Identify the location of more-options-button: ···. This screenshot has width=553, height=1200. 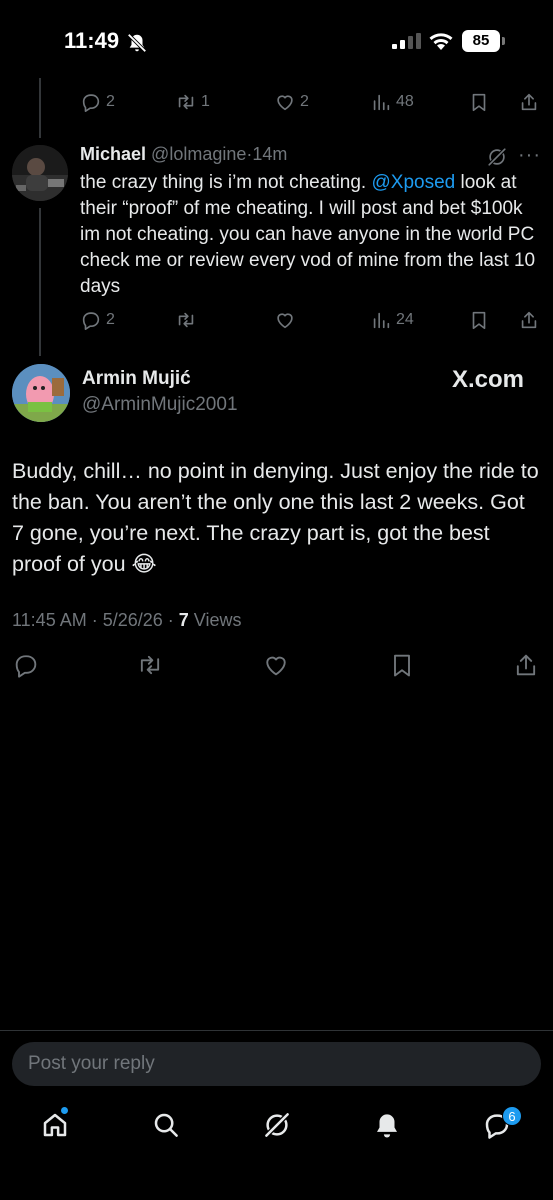
(529, 155).